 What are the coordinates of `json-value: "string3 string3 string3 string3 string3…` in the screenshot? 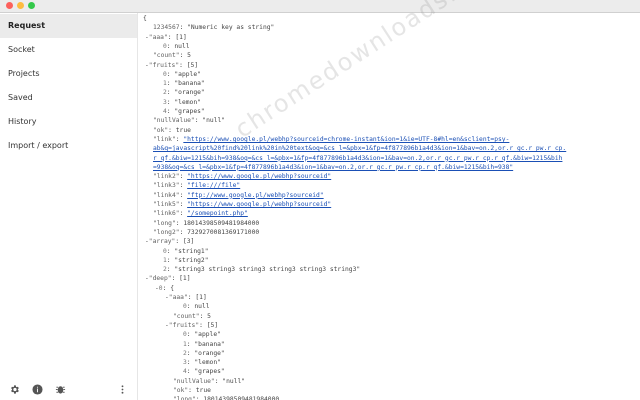 It's located at (267, 270).